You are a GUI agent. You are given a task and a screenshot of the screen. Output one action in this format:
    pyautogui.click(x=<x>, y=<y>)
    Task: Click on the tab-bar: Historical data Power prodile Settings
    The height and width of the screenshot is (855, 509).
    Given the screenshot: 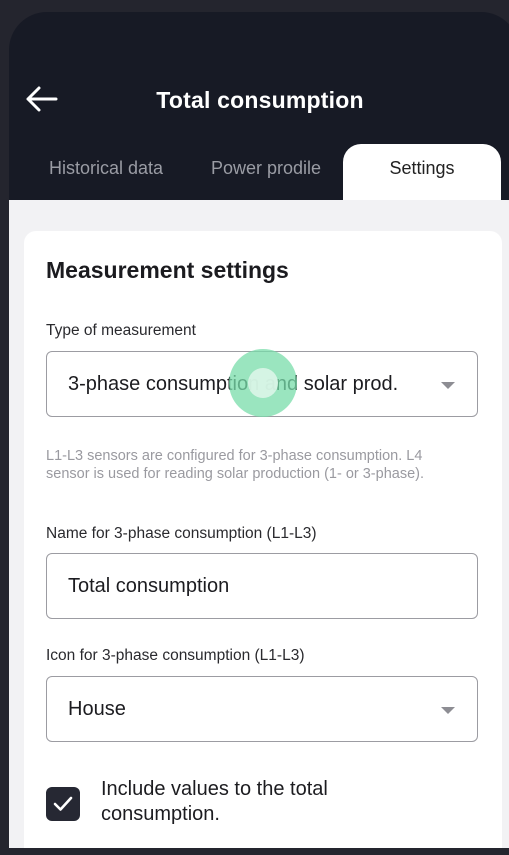 What is the action you would take?
    pyautogui.click(x=259, y=172)
    